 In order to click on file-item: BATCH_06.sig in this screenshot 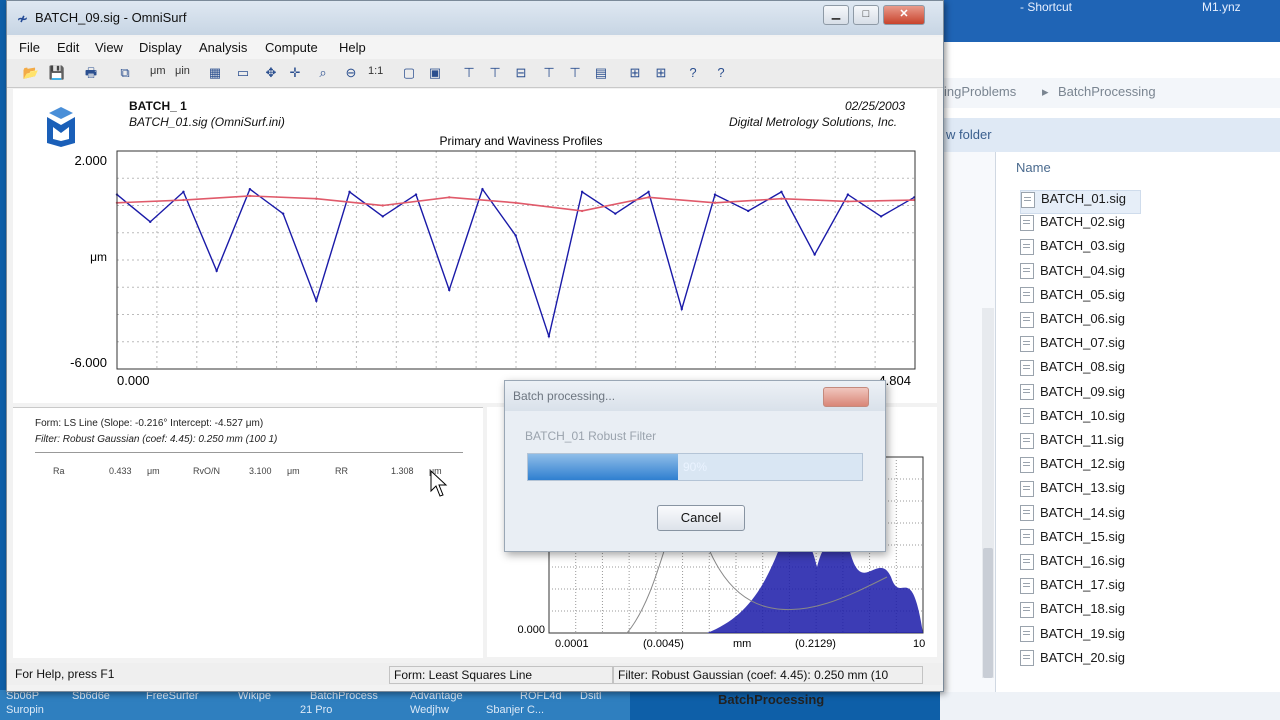, I will do `click(1072, 322)`.